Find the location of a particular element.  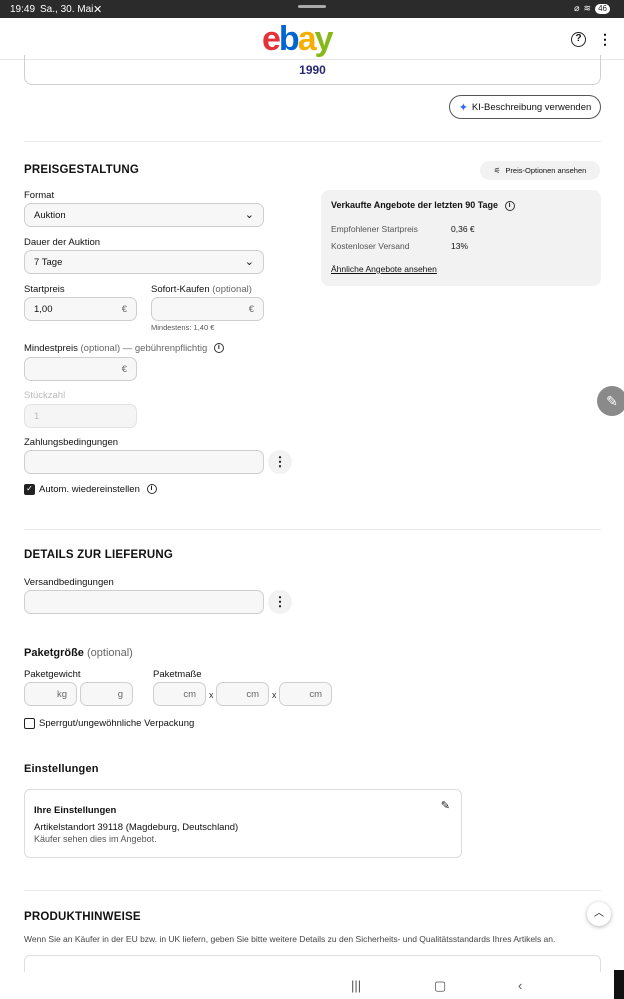

shipping-terms-select is located at coordinates (144, 602).